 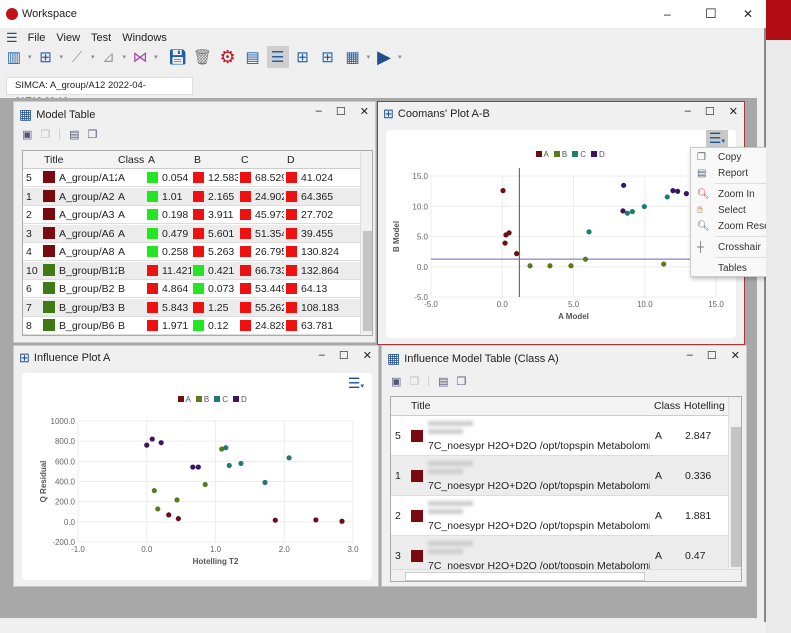 What do you see at coordinates (203, 57) in the screenshot?
I see `delete-icon: 🗑︎` at bounding box center [203, 57].